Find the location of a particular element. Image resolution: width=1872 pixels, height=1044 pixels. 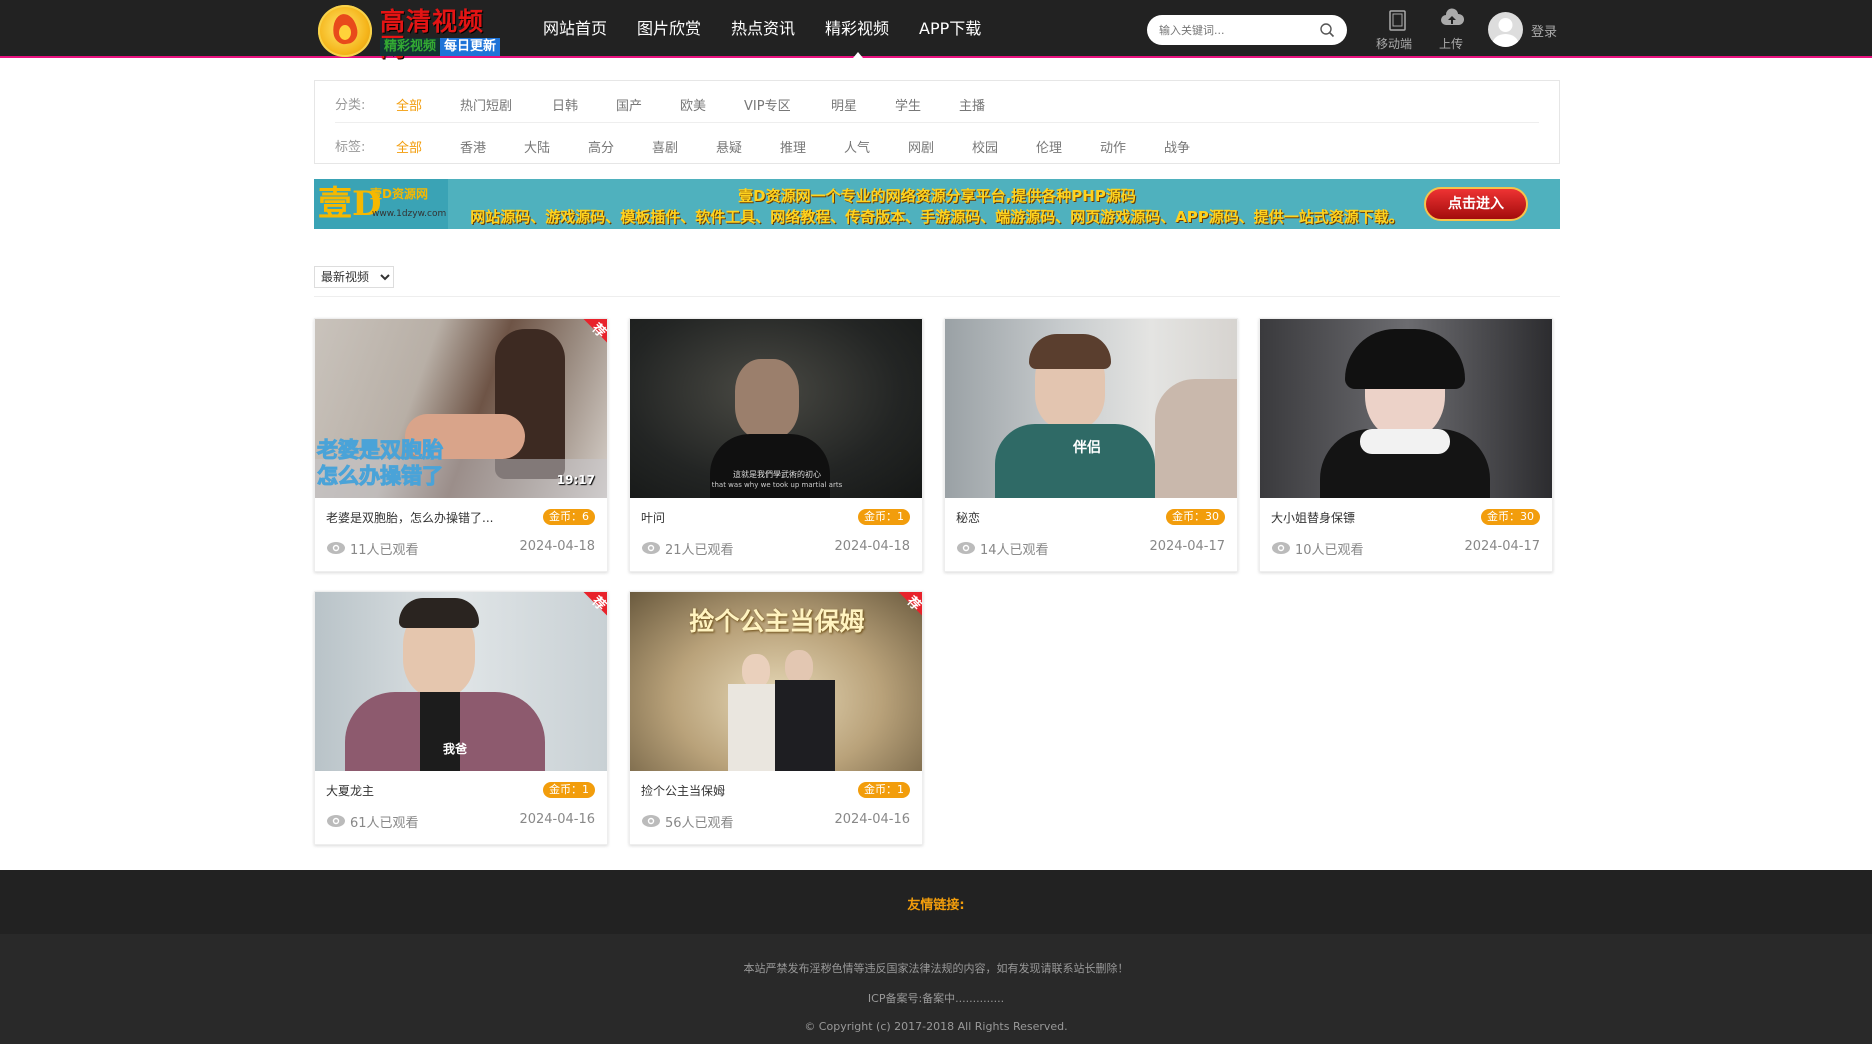

category-vip: VIP专区 is located at coordinates (767, 104).